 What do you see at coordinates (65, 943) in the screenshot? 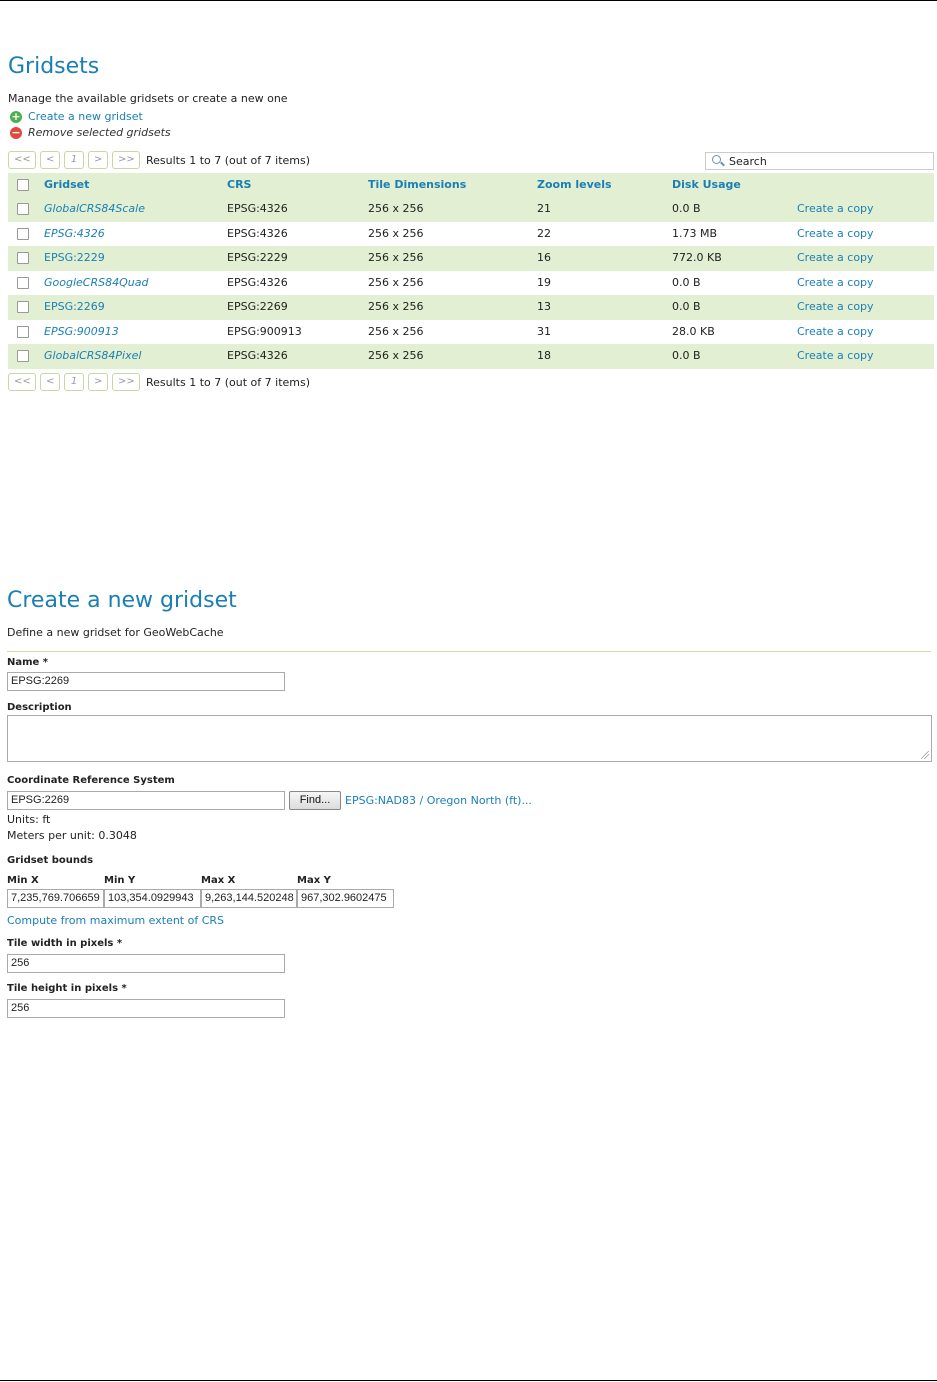
I see `tile-width-label: Tile width in pixels *` at bounding box center [65, 943].